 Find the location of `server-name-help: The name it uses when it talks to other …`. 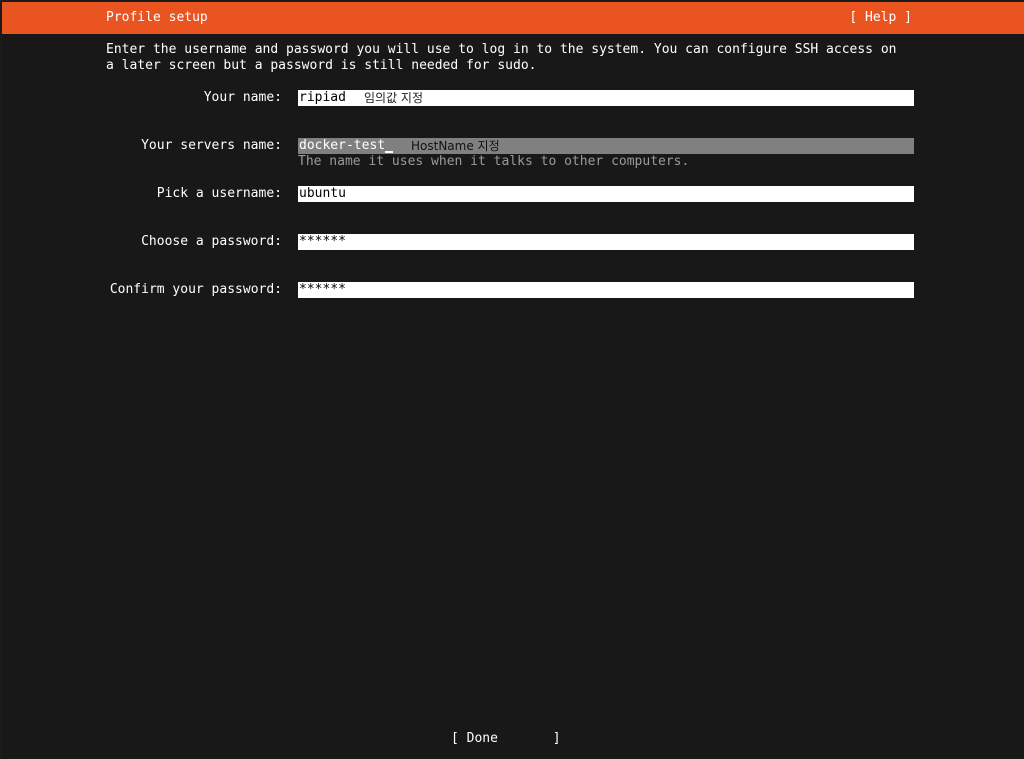

server-name-help: The name it uses when it talks to other … is located at coordinates (494, 161).